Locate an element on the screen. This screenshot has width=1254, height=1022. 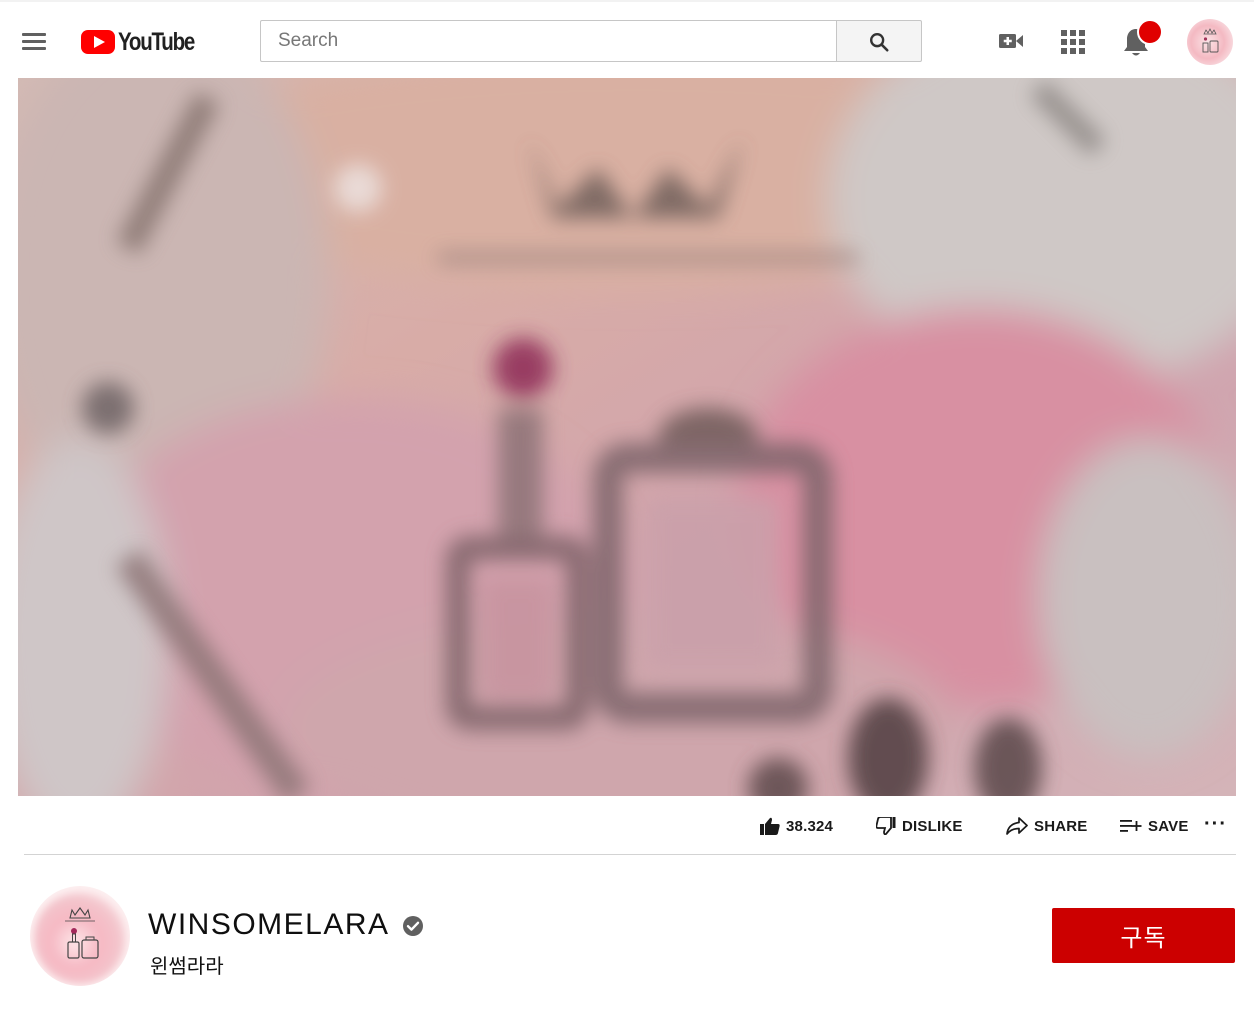
search-input is located at coordinates (549, 41).